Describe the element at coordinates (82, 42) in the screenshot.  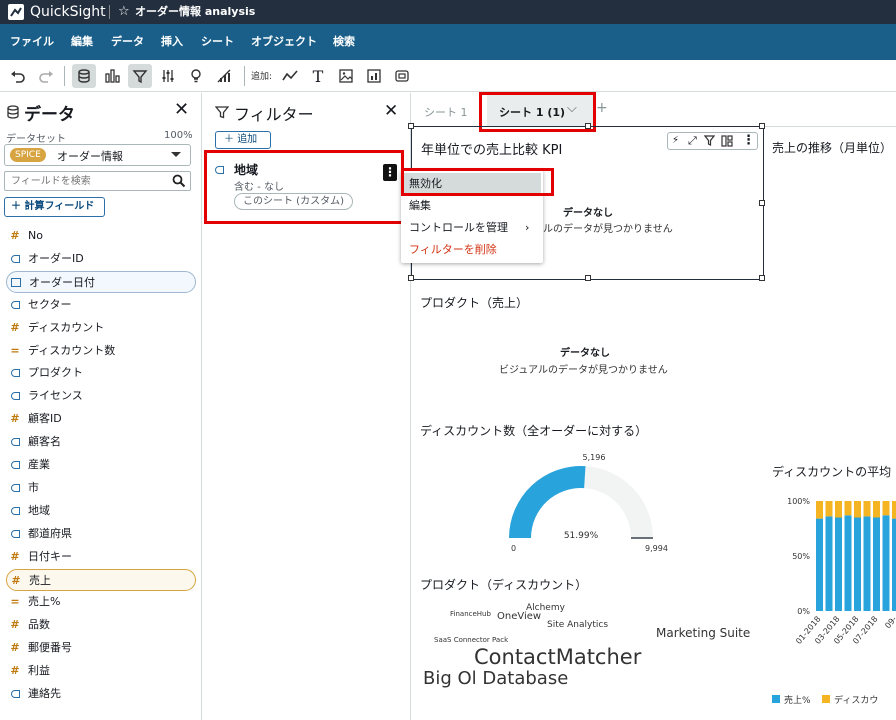
I see `menu-edit: 編集` at that location.